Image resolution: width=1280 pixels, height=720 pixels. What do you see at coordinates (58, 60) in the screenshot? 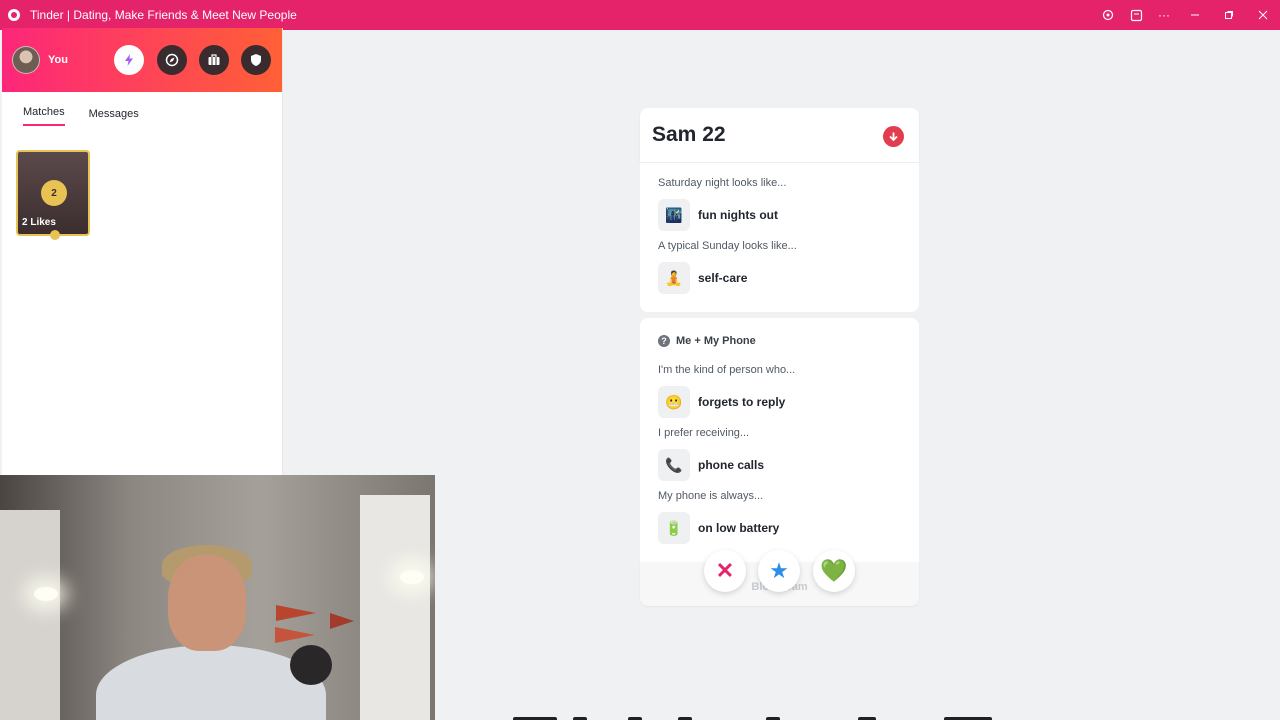
I see `user-label: You` at bounding box center [58, 60].